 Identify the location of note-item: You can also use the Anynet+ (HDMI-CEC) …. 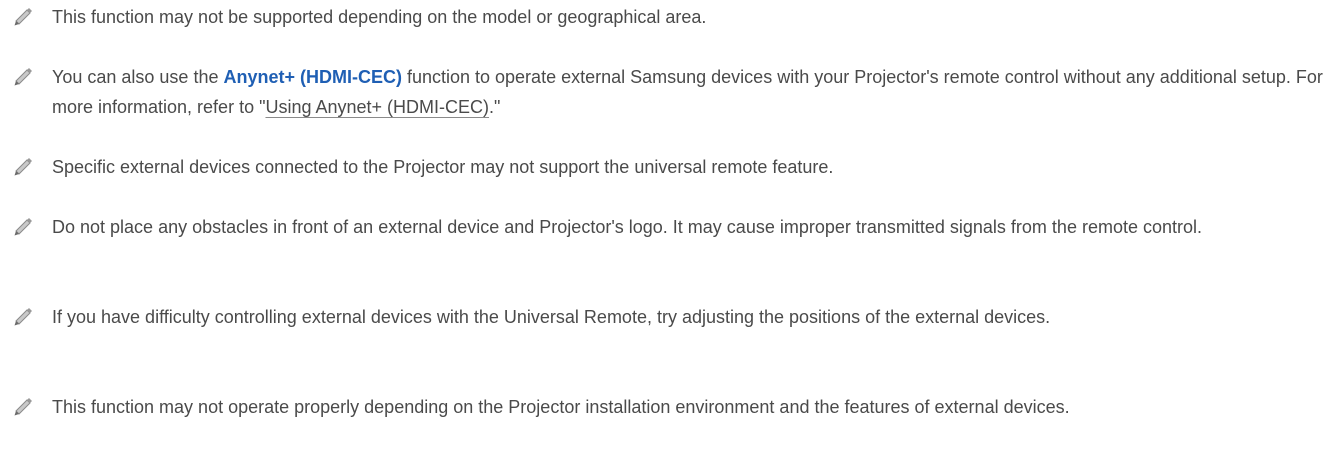
(670, 92).